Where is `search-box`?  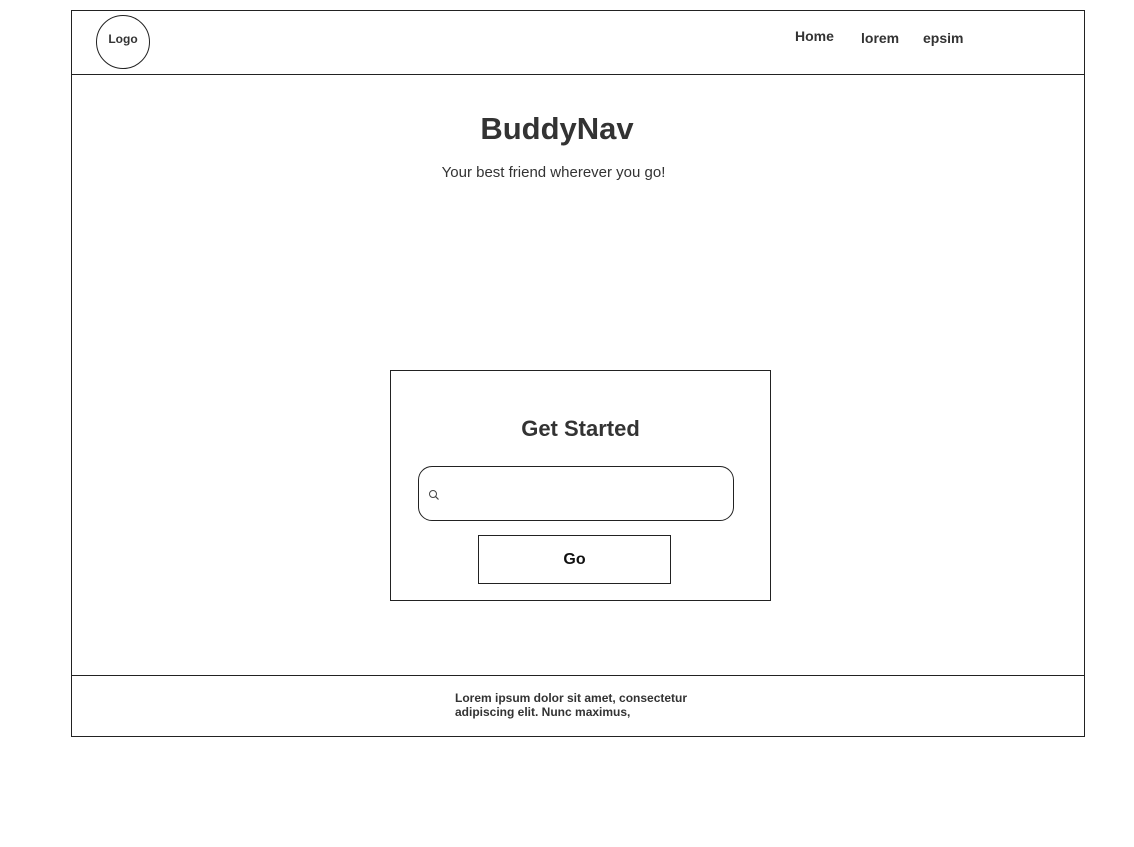 search-box is located at coordinates (576, 493).